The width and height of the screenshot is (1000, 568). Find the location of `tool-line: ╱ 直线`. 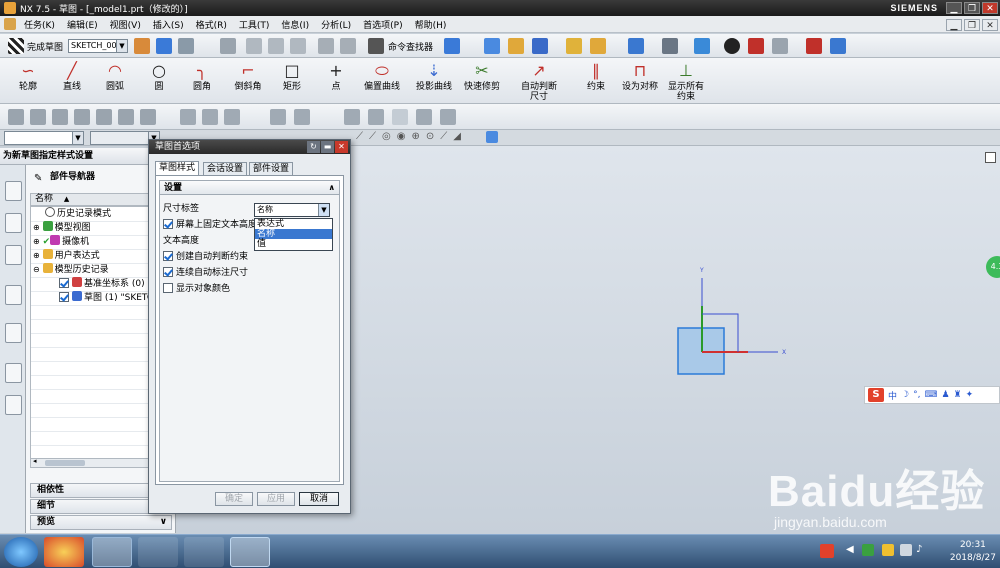

tool-line: ╱ 直线 is located at coordinates (72, 77).